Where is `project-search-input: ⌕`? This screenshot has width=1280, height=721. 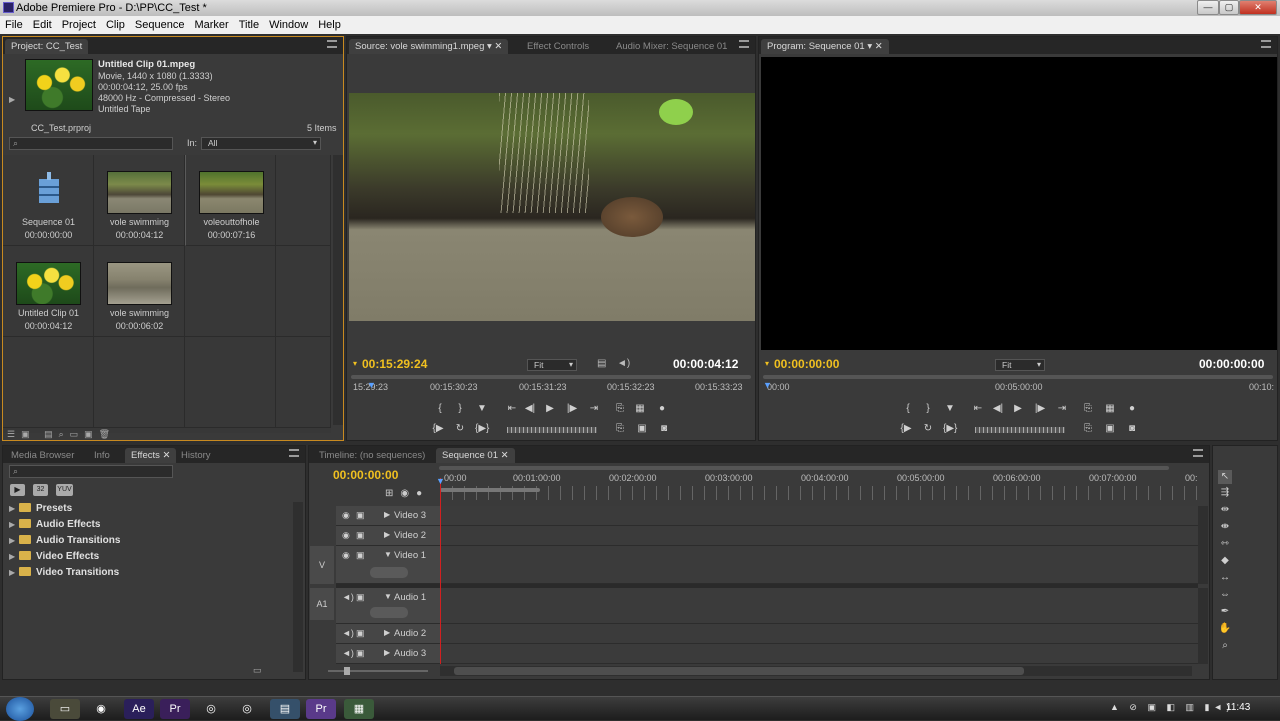
project-search-input: ⌕ is located at coordinates (91, 143).